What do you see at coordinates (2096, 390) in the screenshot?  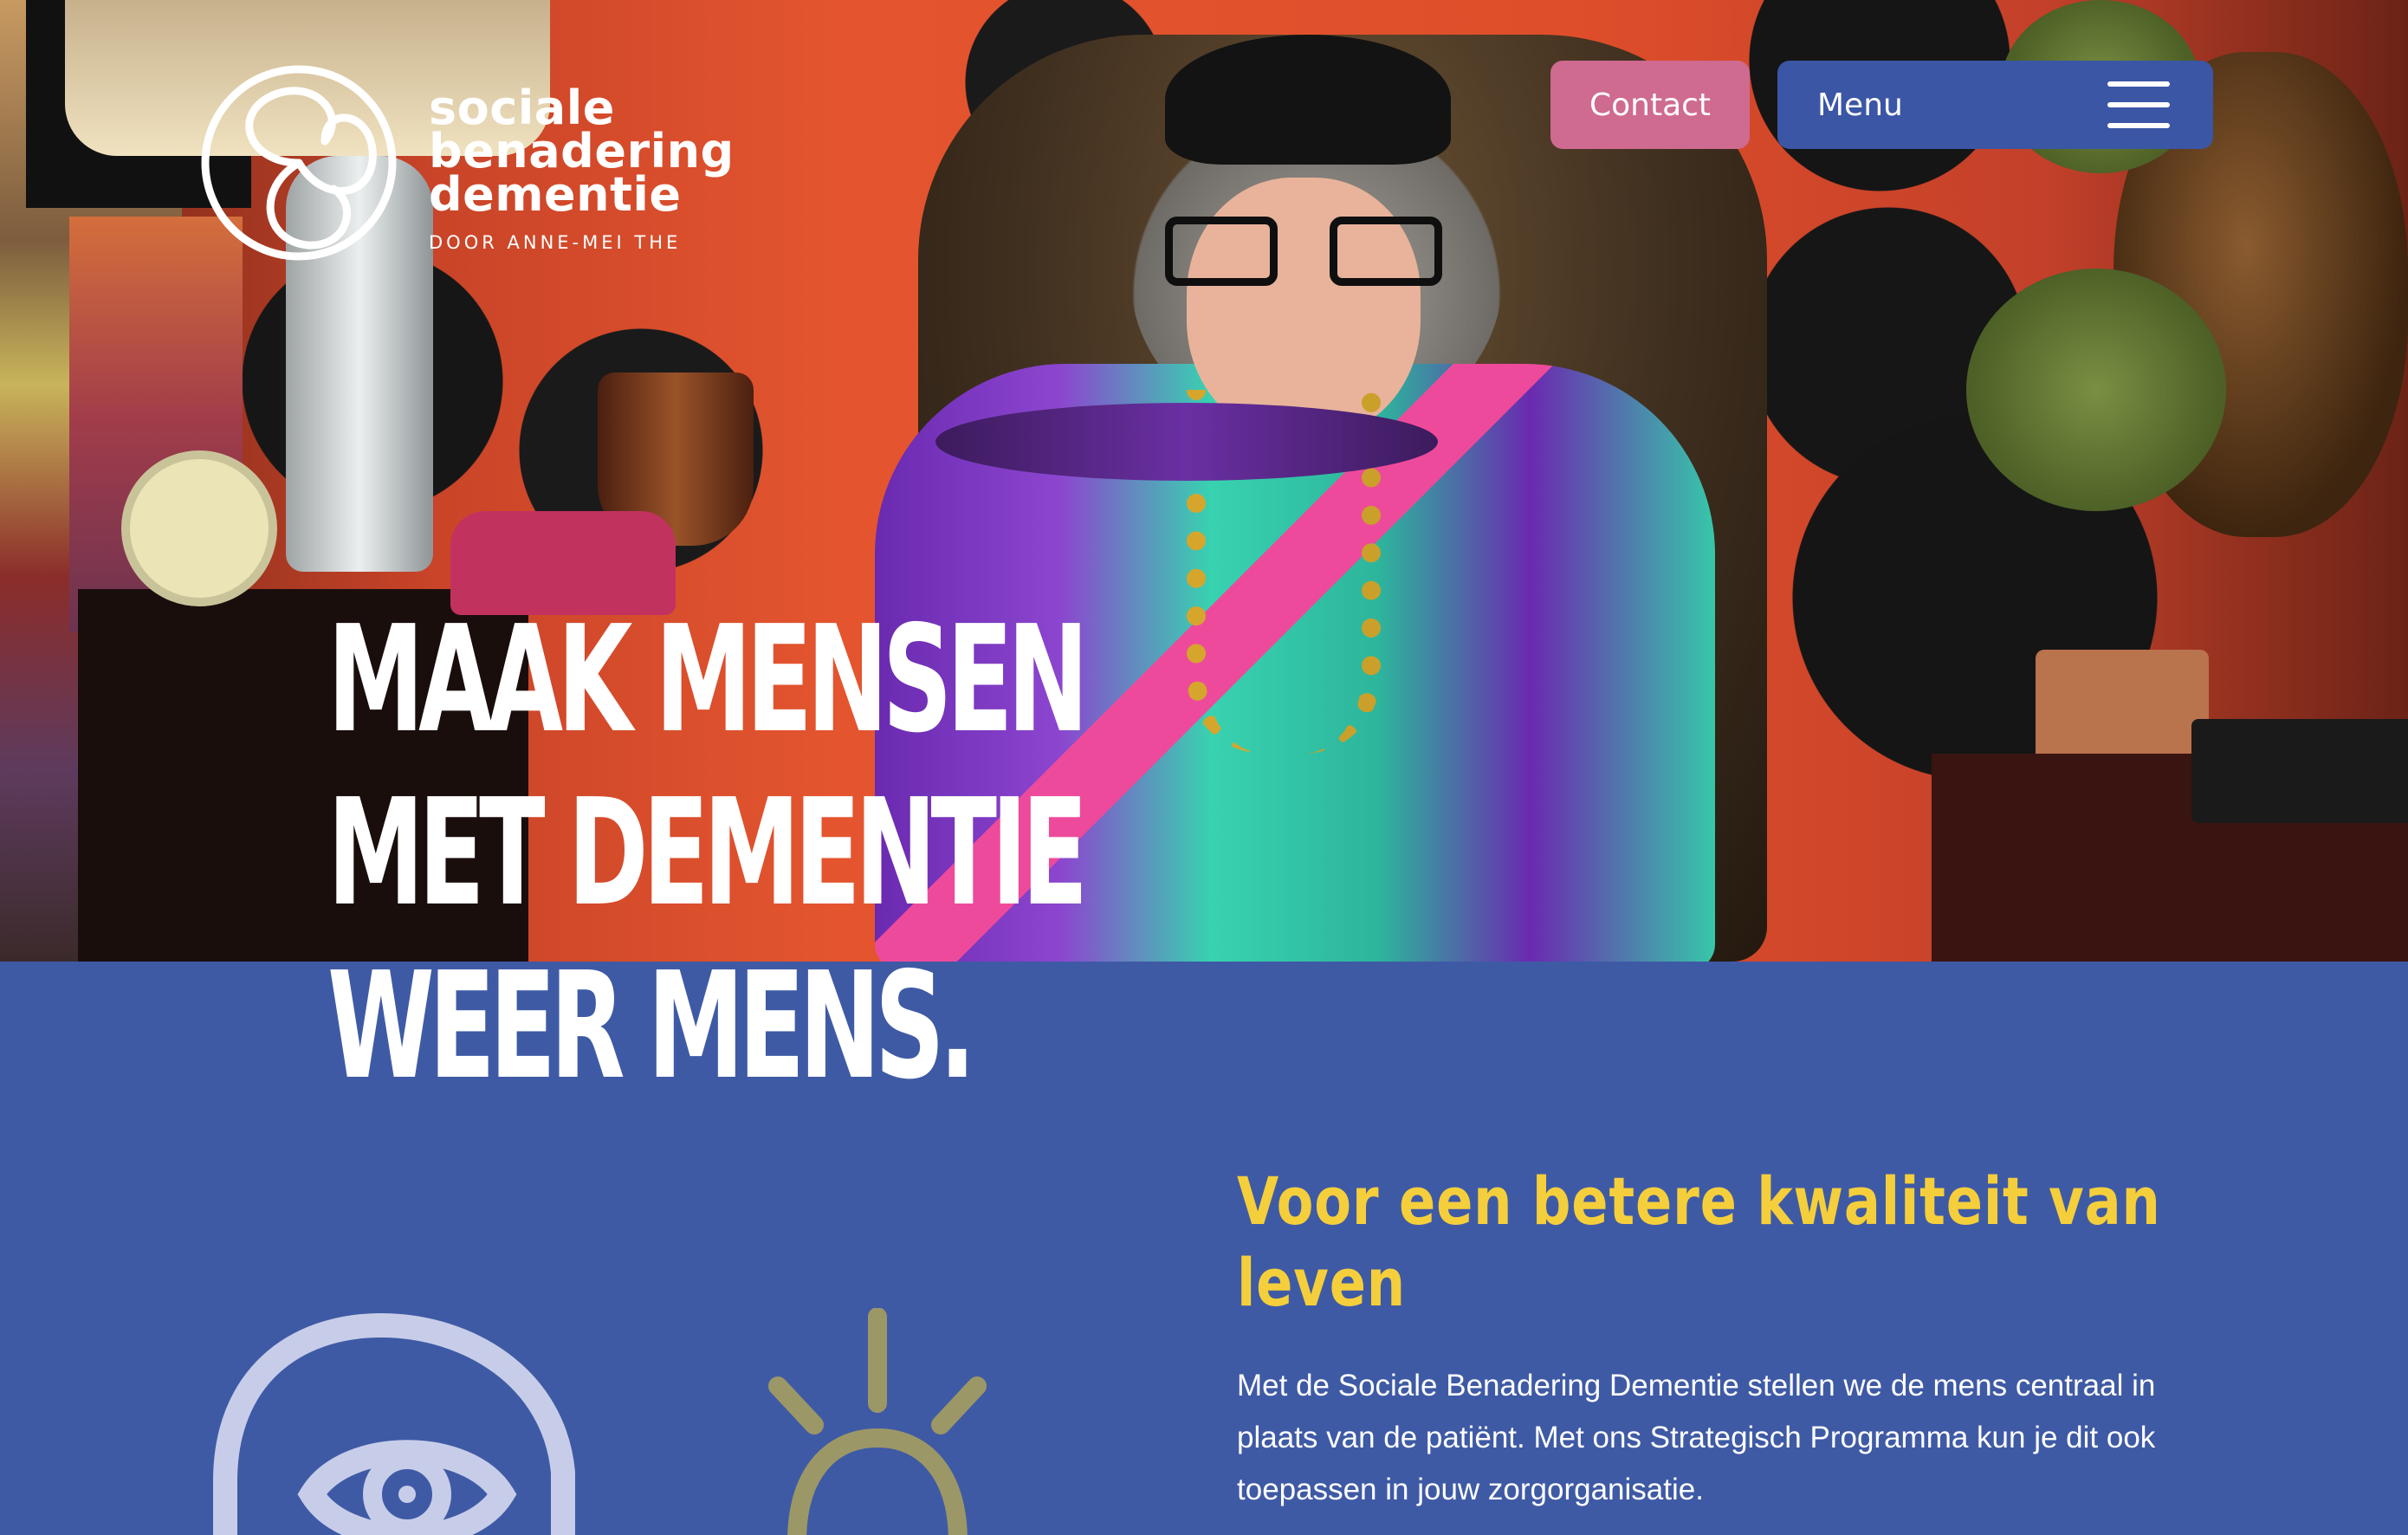 I see `topiary-plant` at bounding box center [2096, 390].